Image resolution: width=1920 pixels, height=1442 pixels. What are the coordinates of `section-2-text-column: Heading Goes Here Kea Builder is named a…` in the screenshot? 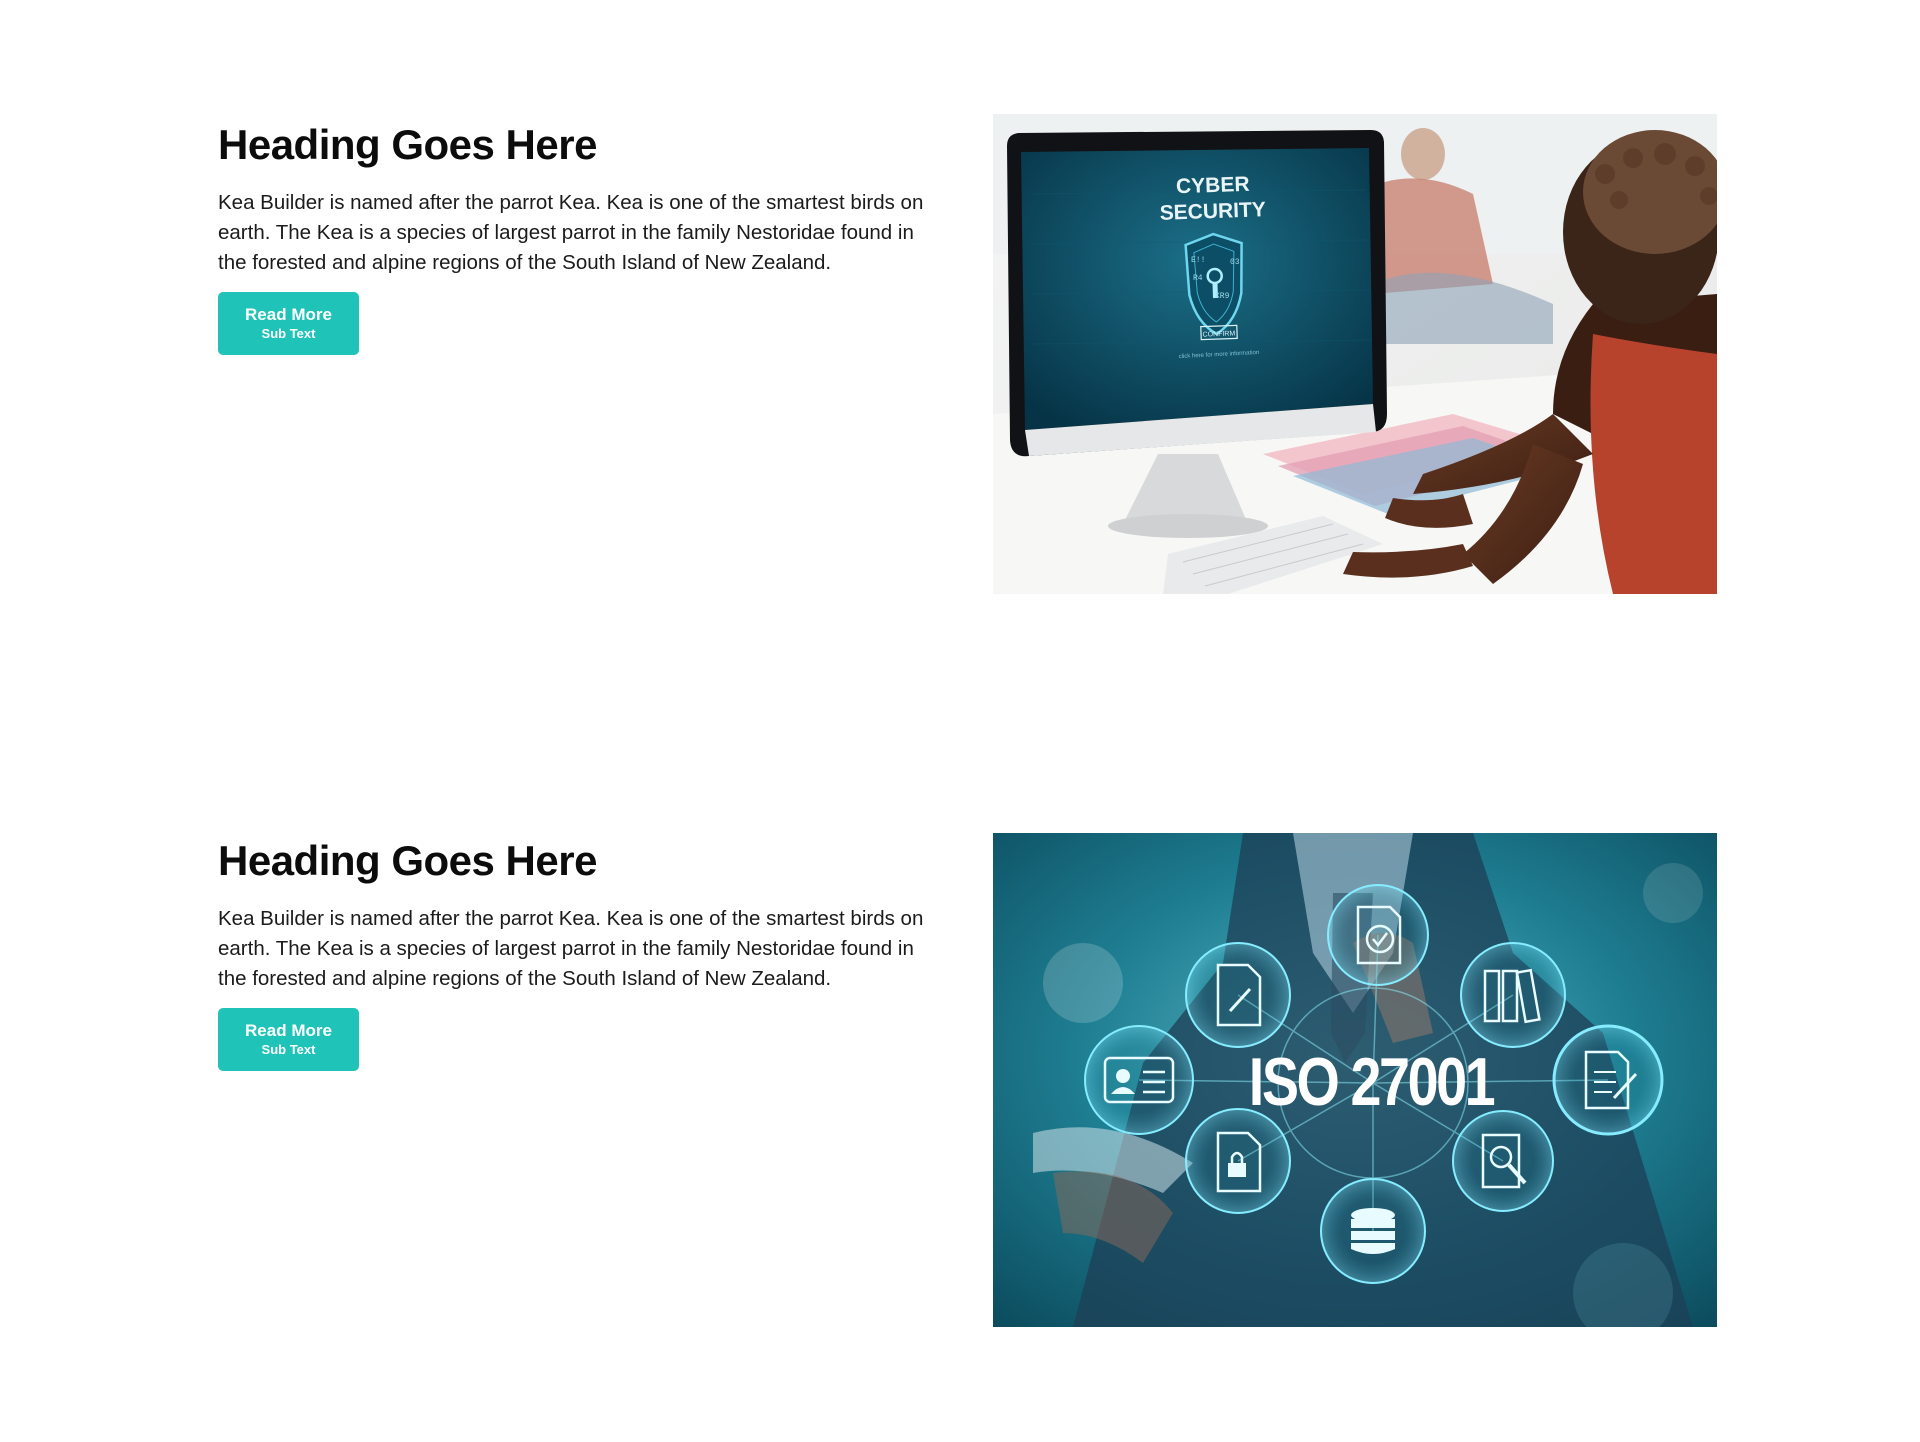 It's located at (580, 952).